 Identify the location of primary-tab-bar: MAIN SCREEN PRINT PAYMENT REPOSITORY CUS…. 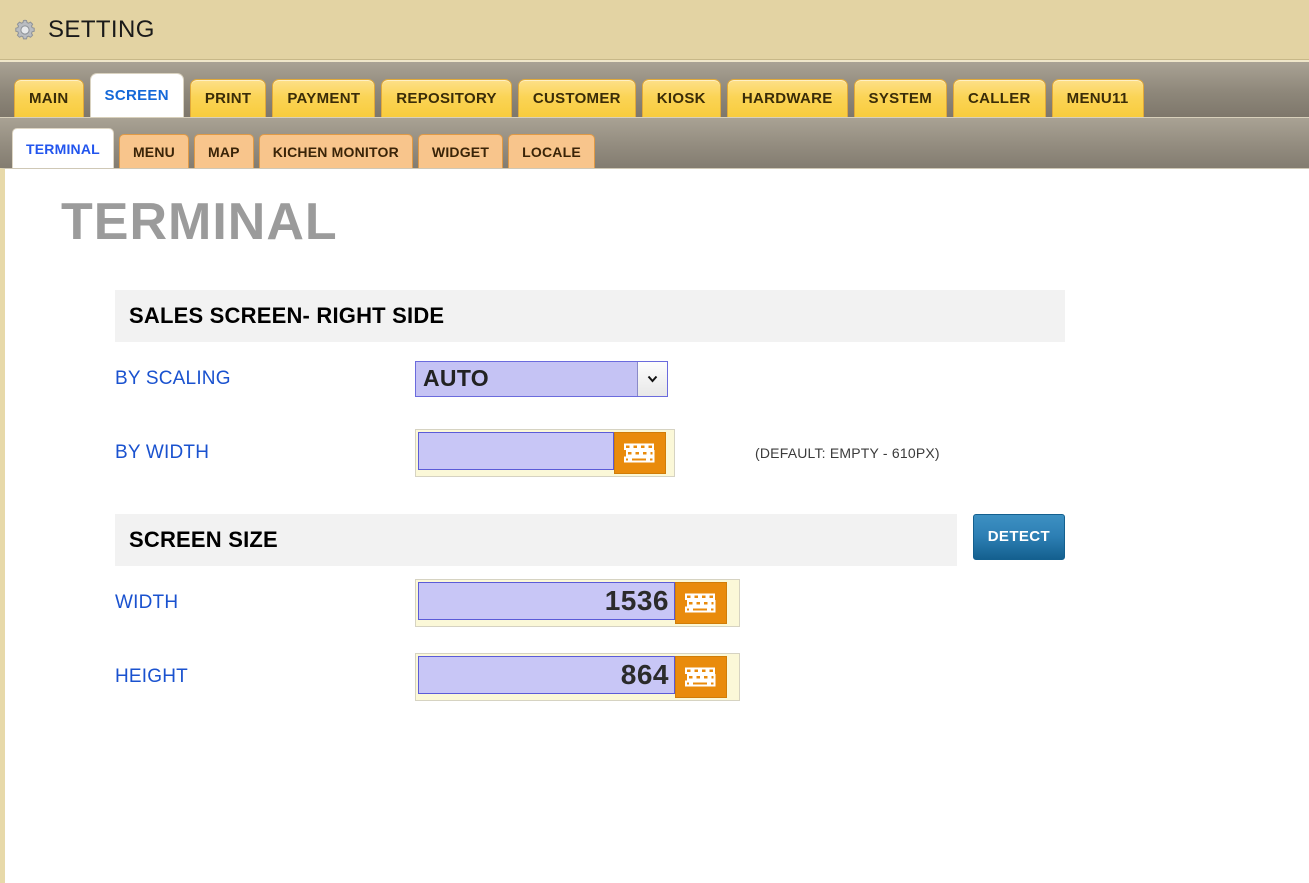
(654, 88).